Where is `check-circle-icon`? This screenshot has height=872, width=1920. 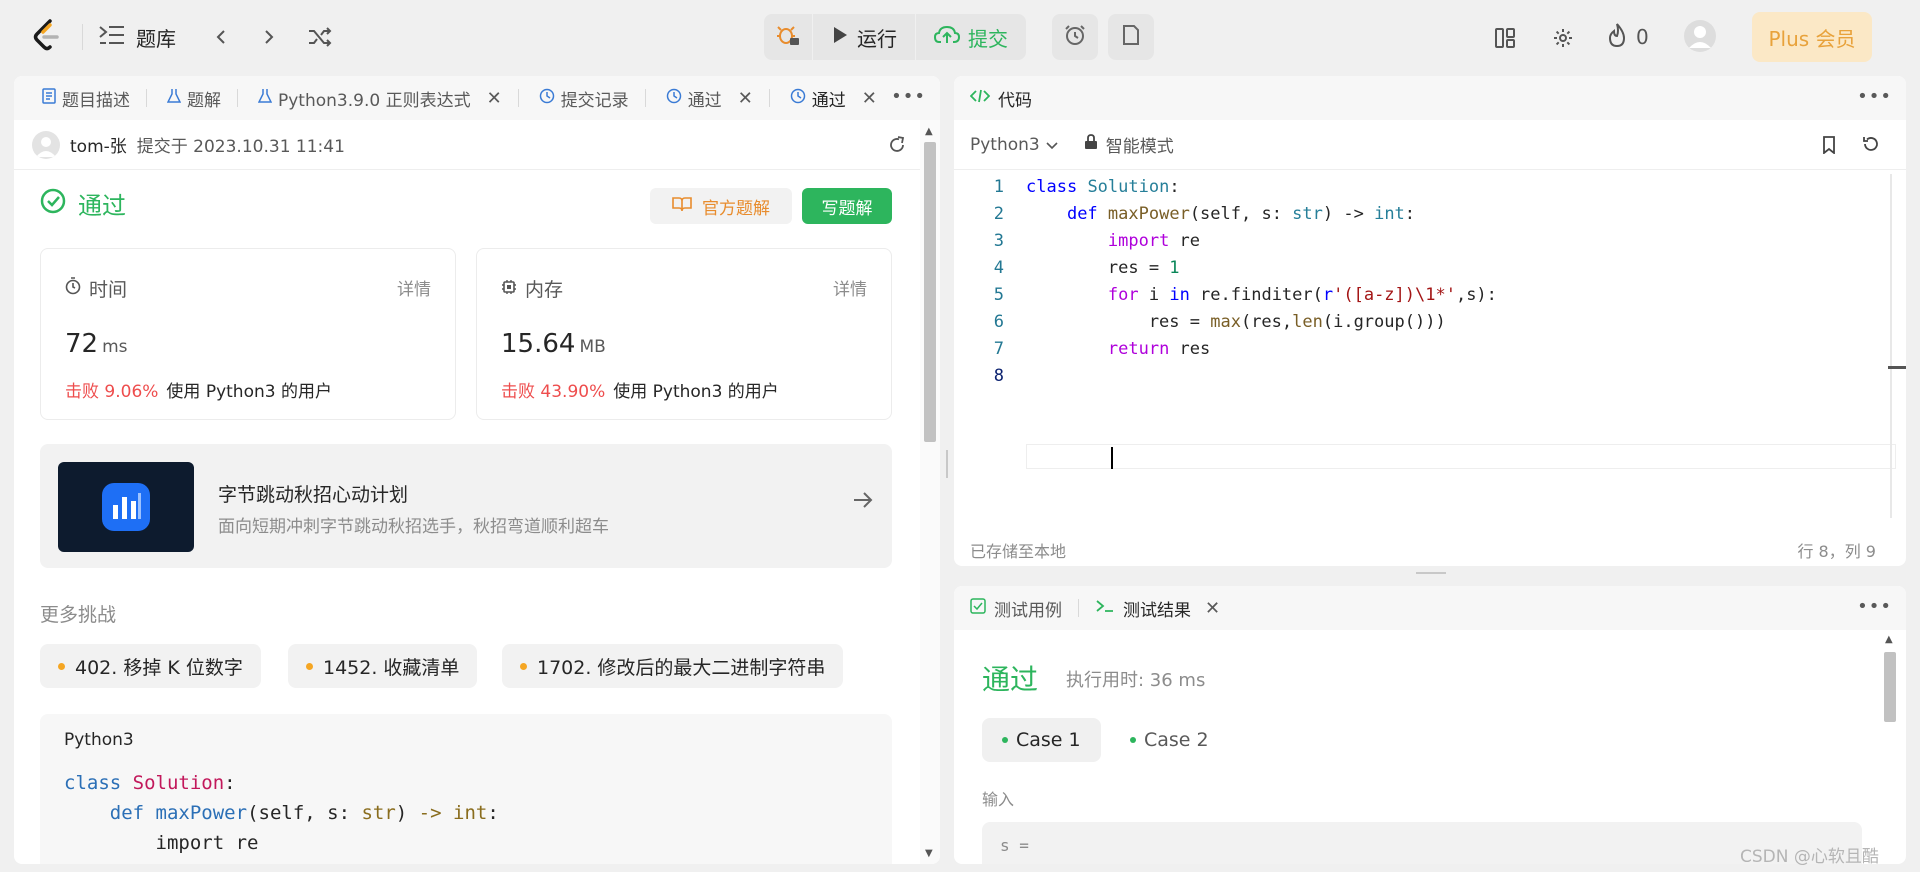 check-circle-icon is located at coordinates (53, 204).